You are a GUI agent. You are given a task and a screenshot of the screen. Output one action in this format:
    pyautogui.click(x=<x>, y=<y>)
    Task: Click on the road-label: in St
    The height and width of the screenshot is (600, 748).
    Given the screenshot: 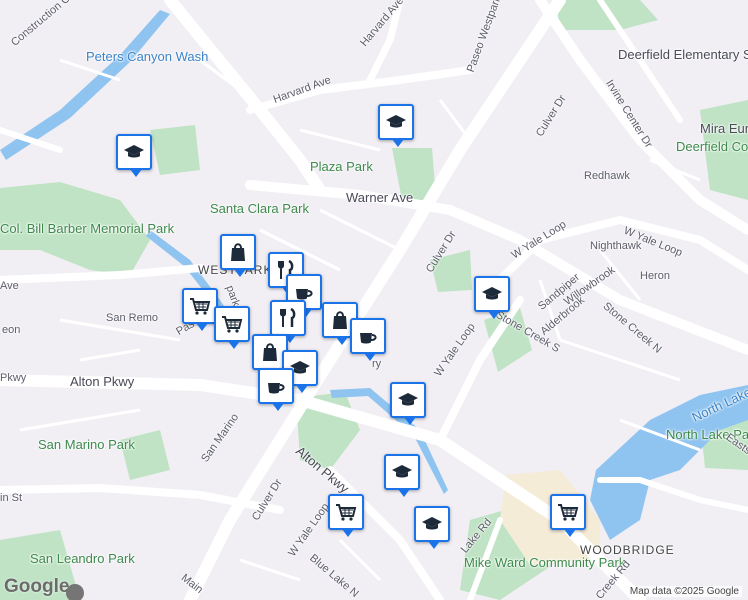 What is the action you would take?
    pyautogui.click(x=11, y=498)
    